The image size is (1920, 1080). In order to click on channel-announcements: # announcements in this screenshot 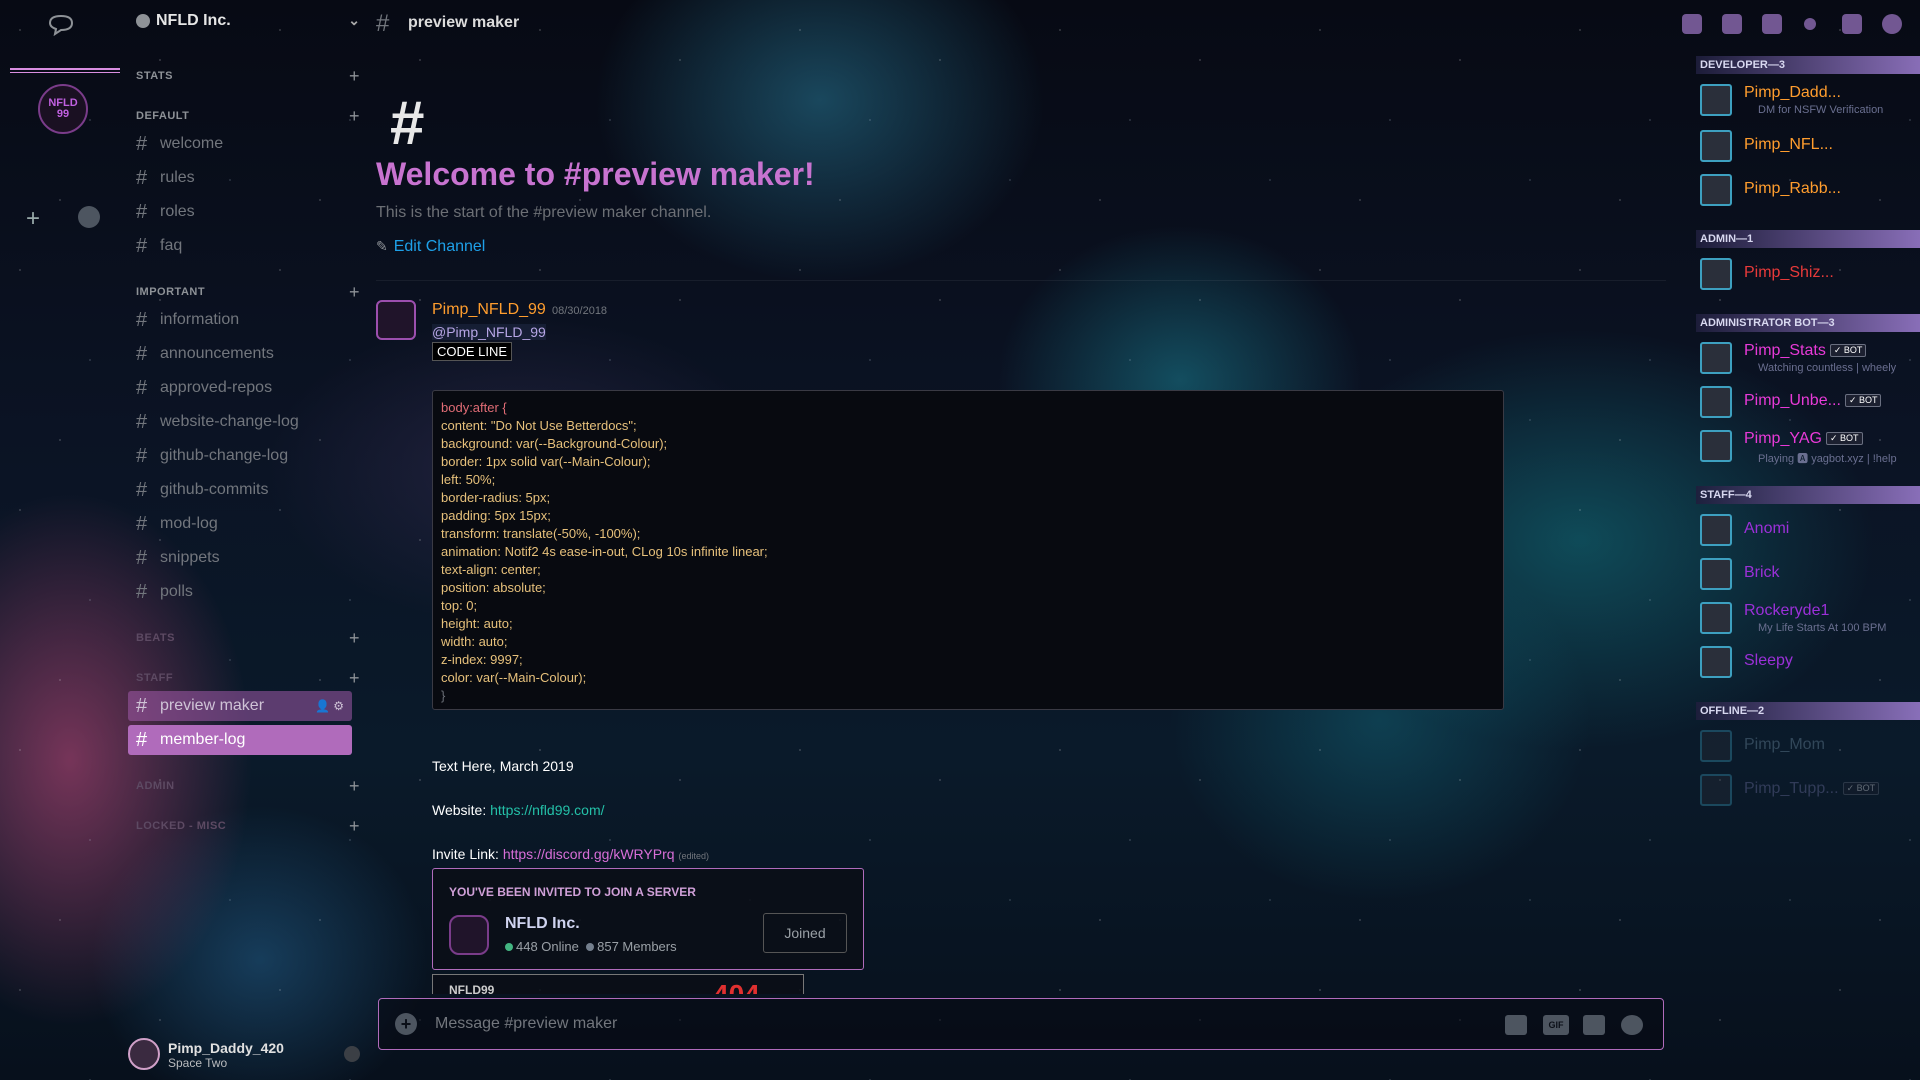, I will do `click(240, 354)`.